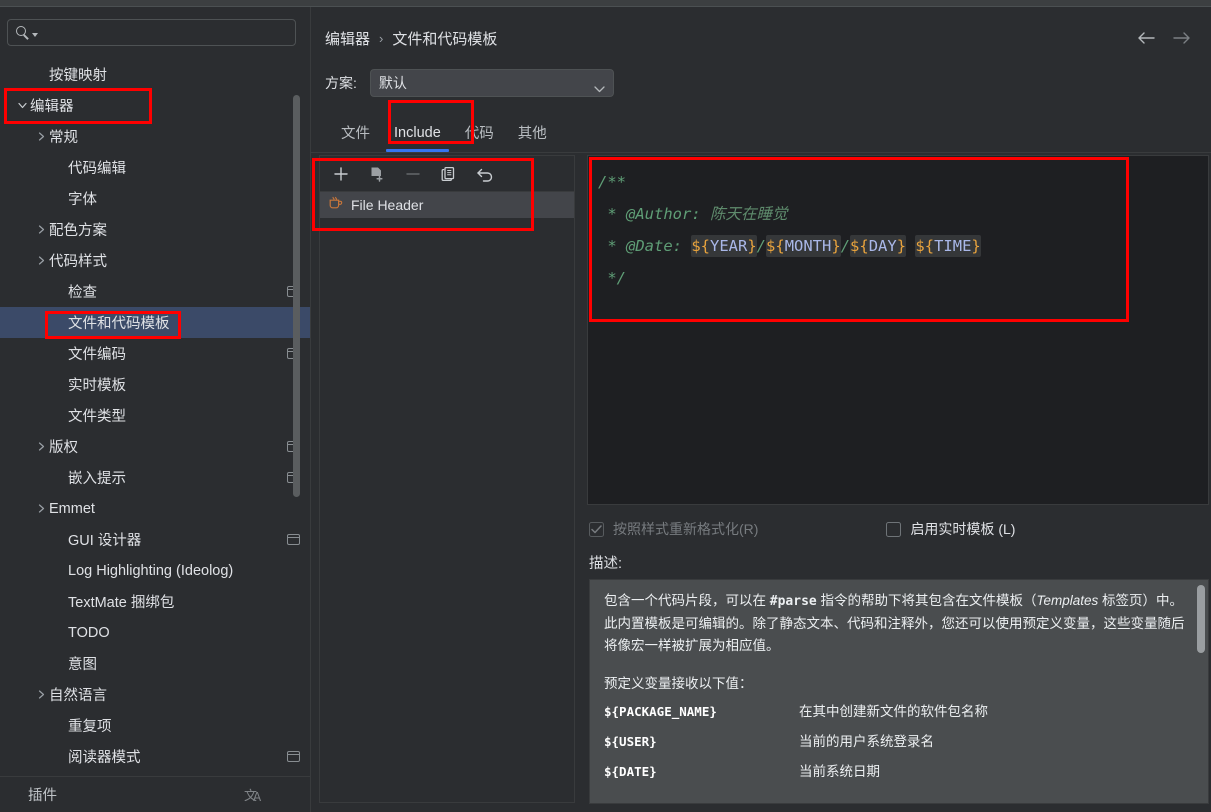 Image resolution: width=1211 pixels, height=812 pixels. Describe the element at coordinates (377, 174) in the screenshot. I see `new-file-icon` at that location.